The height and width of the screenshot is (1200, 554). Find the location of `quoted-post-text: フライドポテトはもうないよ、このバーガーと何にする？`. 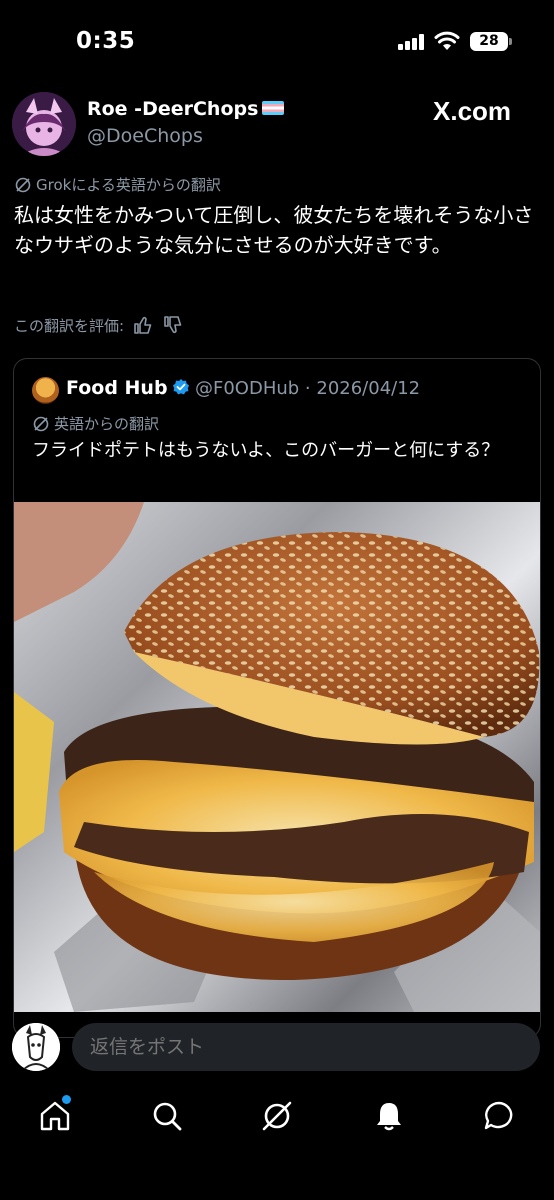

quoted-post-text: フライドポテトはもうないよ、このバーガーと何にする？ is located at coordinates (266, 450).